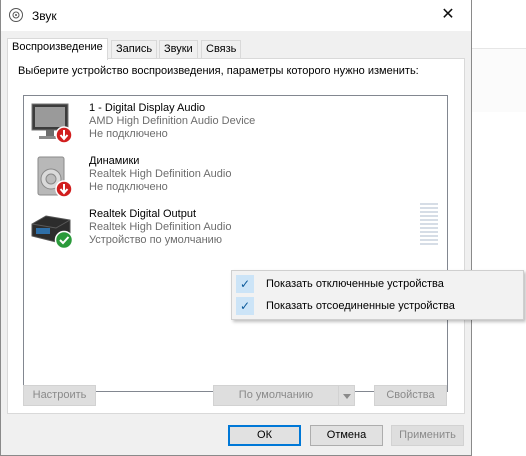 The height and width of the screenshot is (456, 526). What do you see at coordinates (16, 15) in the screenshot?
I see `sound-app-icon` at bounding box center [16, 15].